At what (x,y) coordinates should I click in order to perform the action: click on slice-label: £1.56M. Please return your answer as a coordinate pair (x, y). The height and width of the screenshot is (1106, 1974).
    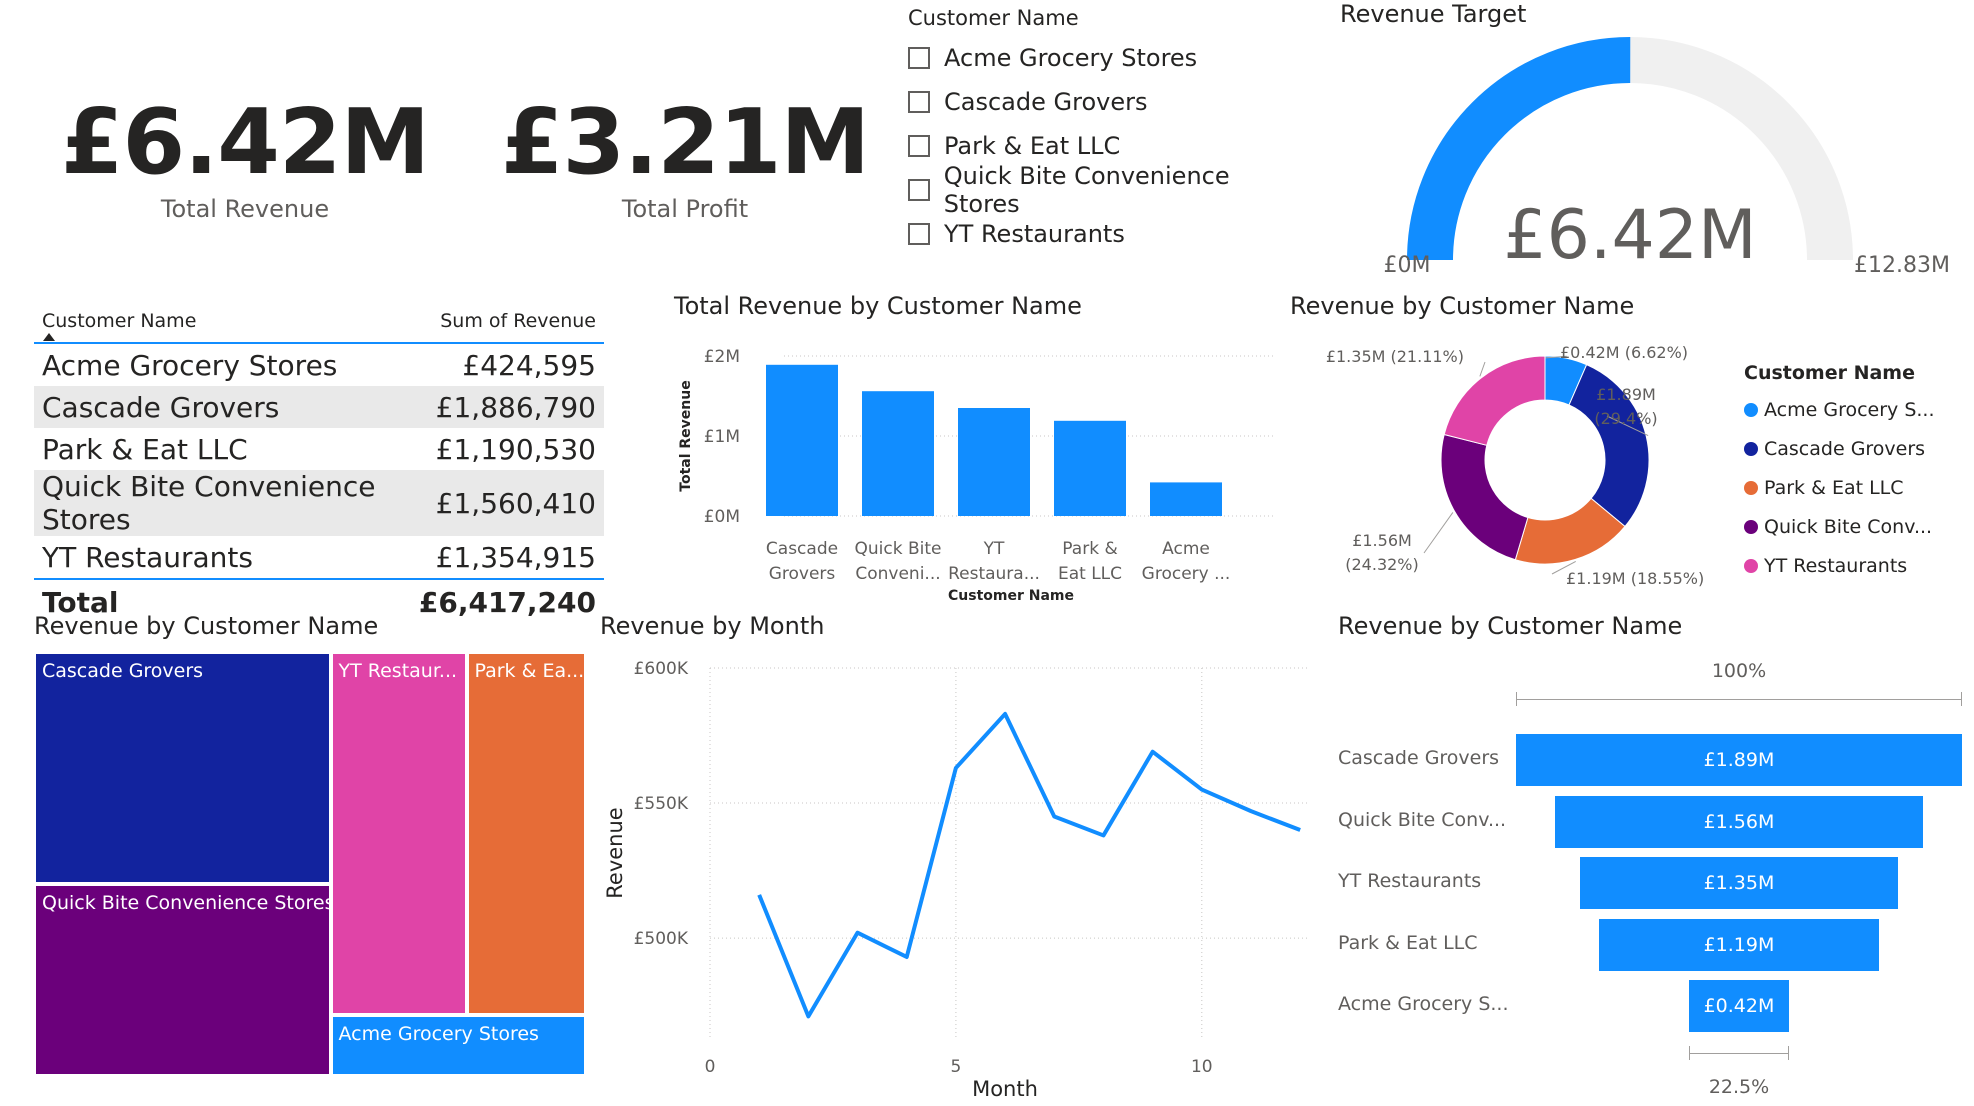
    Looking at the image, I should click on (1382, 540).